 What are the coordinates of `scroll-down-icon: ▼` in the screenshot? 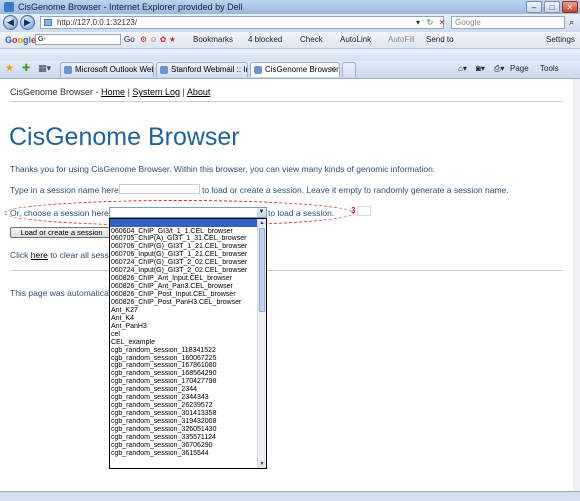 It's located at (262, 464).